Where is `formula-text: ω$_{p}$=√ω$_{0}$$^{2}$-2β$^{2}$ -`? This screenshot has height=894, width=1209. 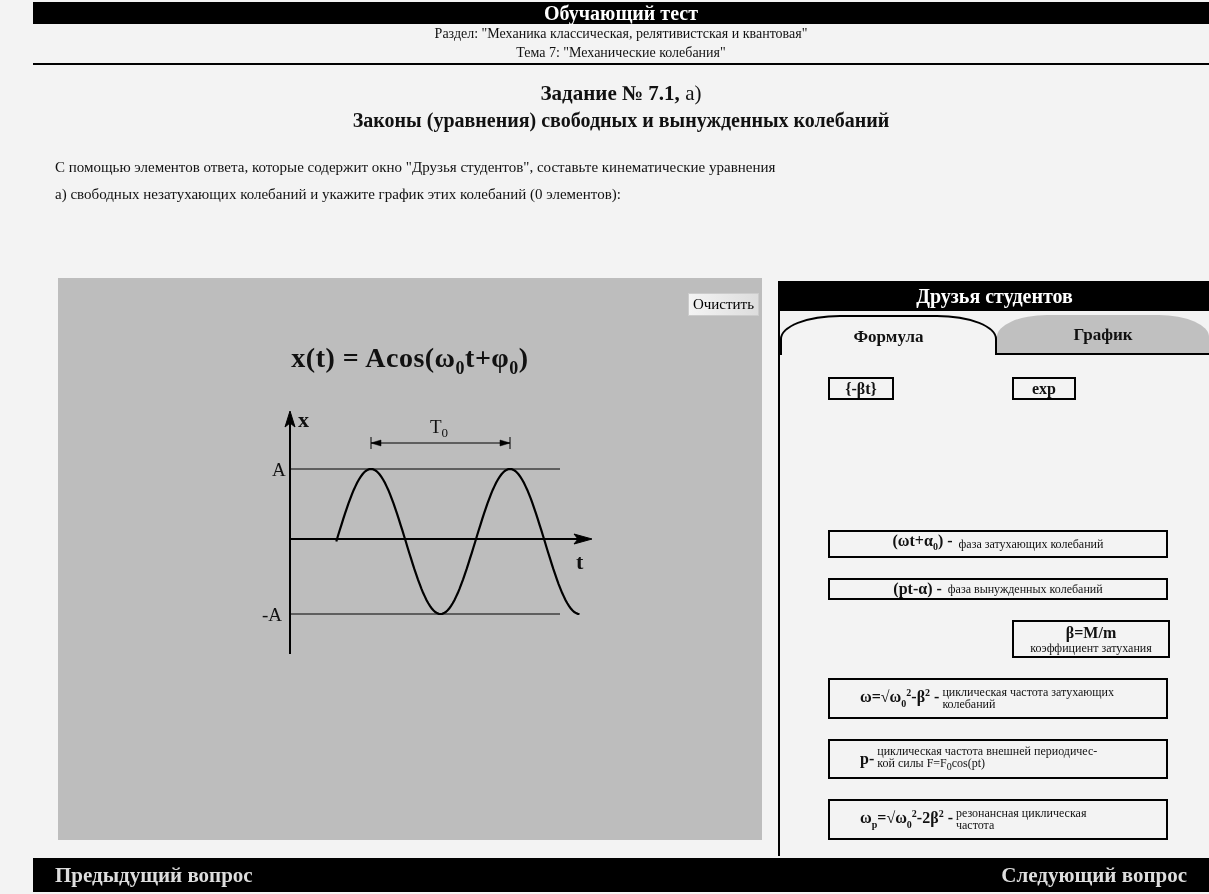
formula-text: ω$_{p}$=√ω$_{0}$$^{2}$-2β$^{2}$ - is located at coordinates (906, 819).